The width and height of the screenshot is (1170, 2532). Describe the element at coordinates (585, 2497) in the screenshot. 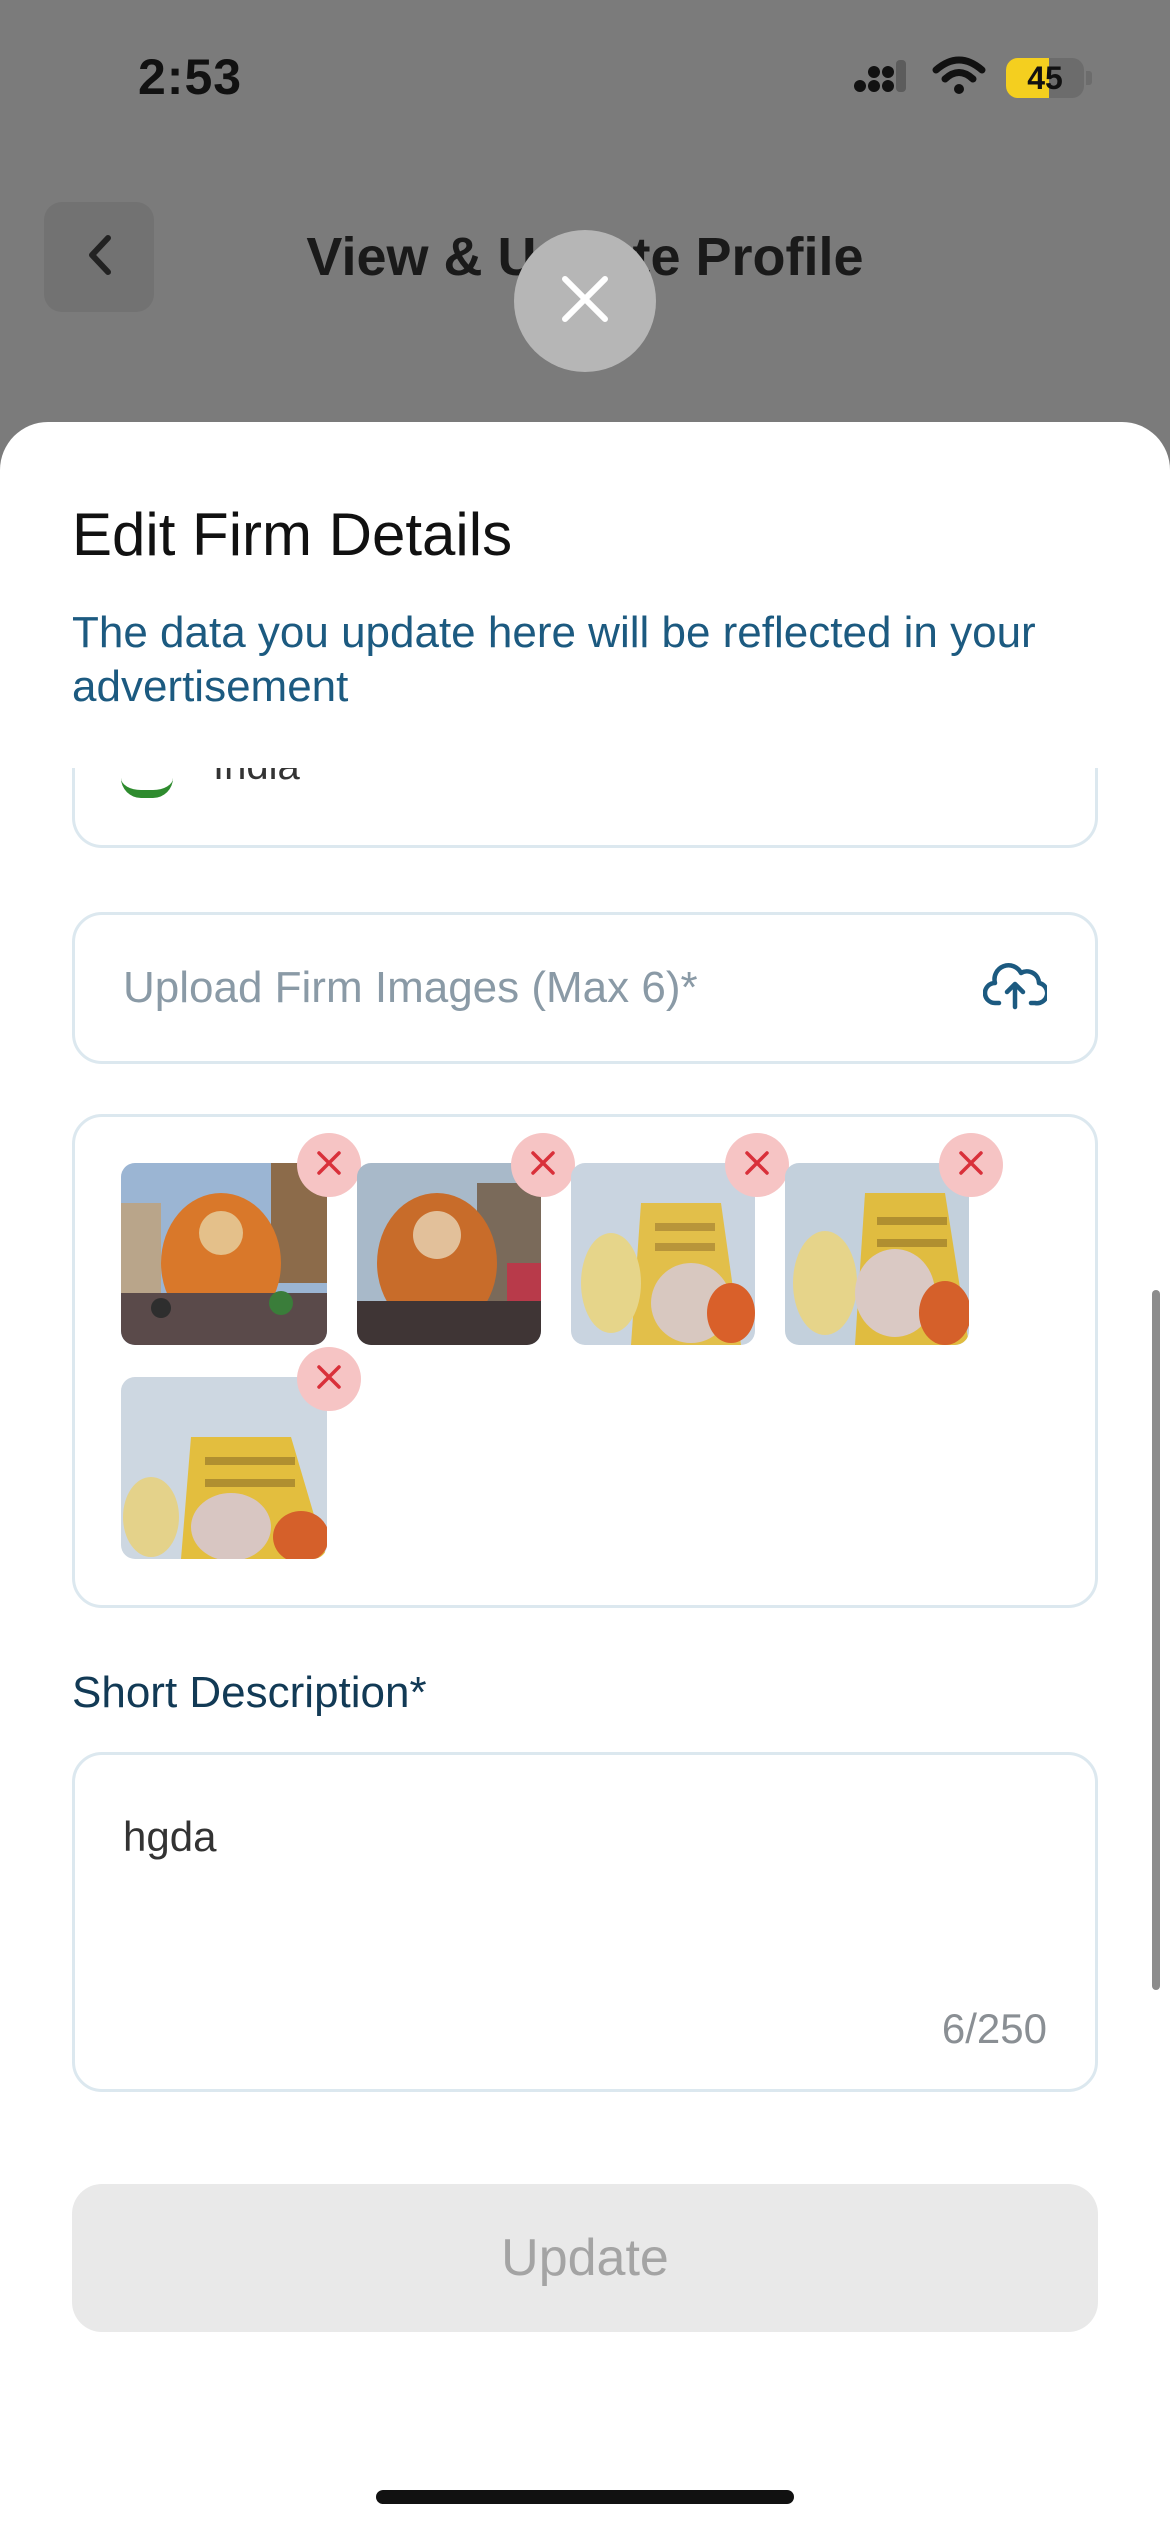

I see `home-indicator` at that location.